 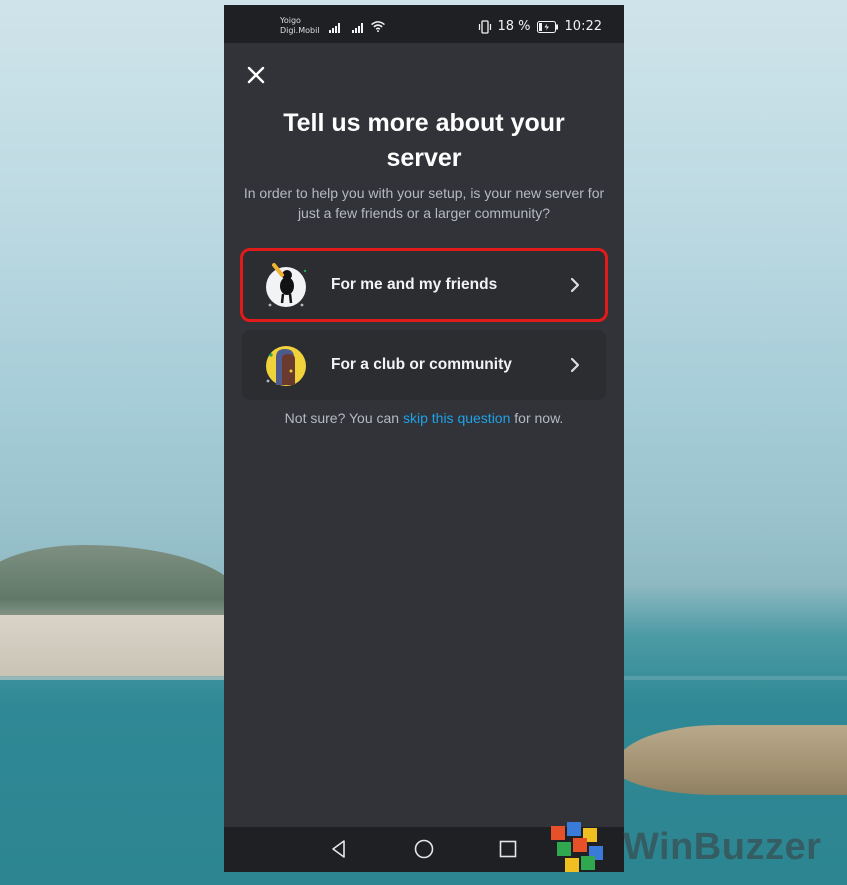 I want to click on option-label: For a club or community, so click(x=421, y=364).